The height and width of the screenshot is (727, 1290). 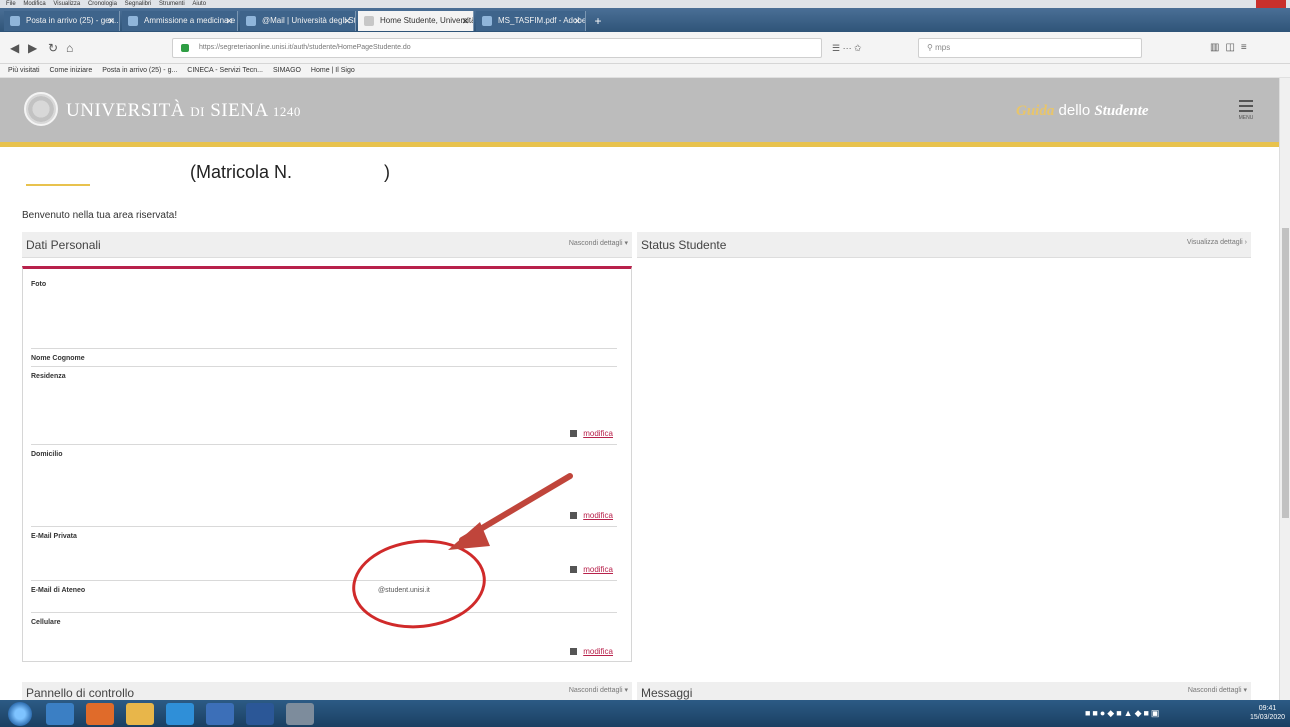 What do you see at coordinates (220, 714) in the screenshot?
I see `office-icon` at bounding box center [220, 714].